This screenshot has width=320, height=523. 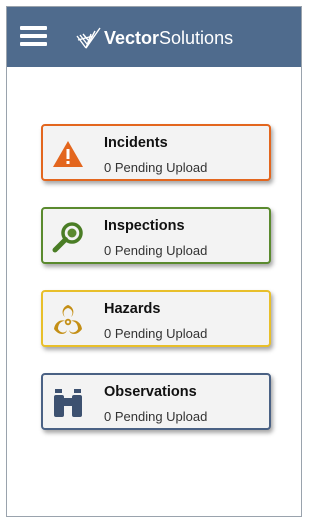 What do you see at coordinates (156, 152) in the screenshot?
I see `incidents-card: Incidents 0 Pending Upload` at bounding box center [156, 152].